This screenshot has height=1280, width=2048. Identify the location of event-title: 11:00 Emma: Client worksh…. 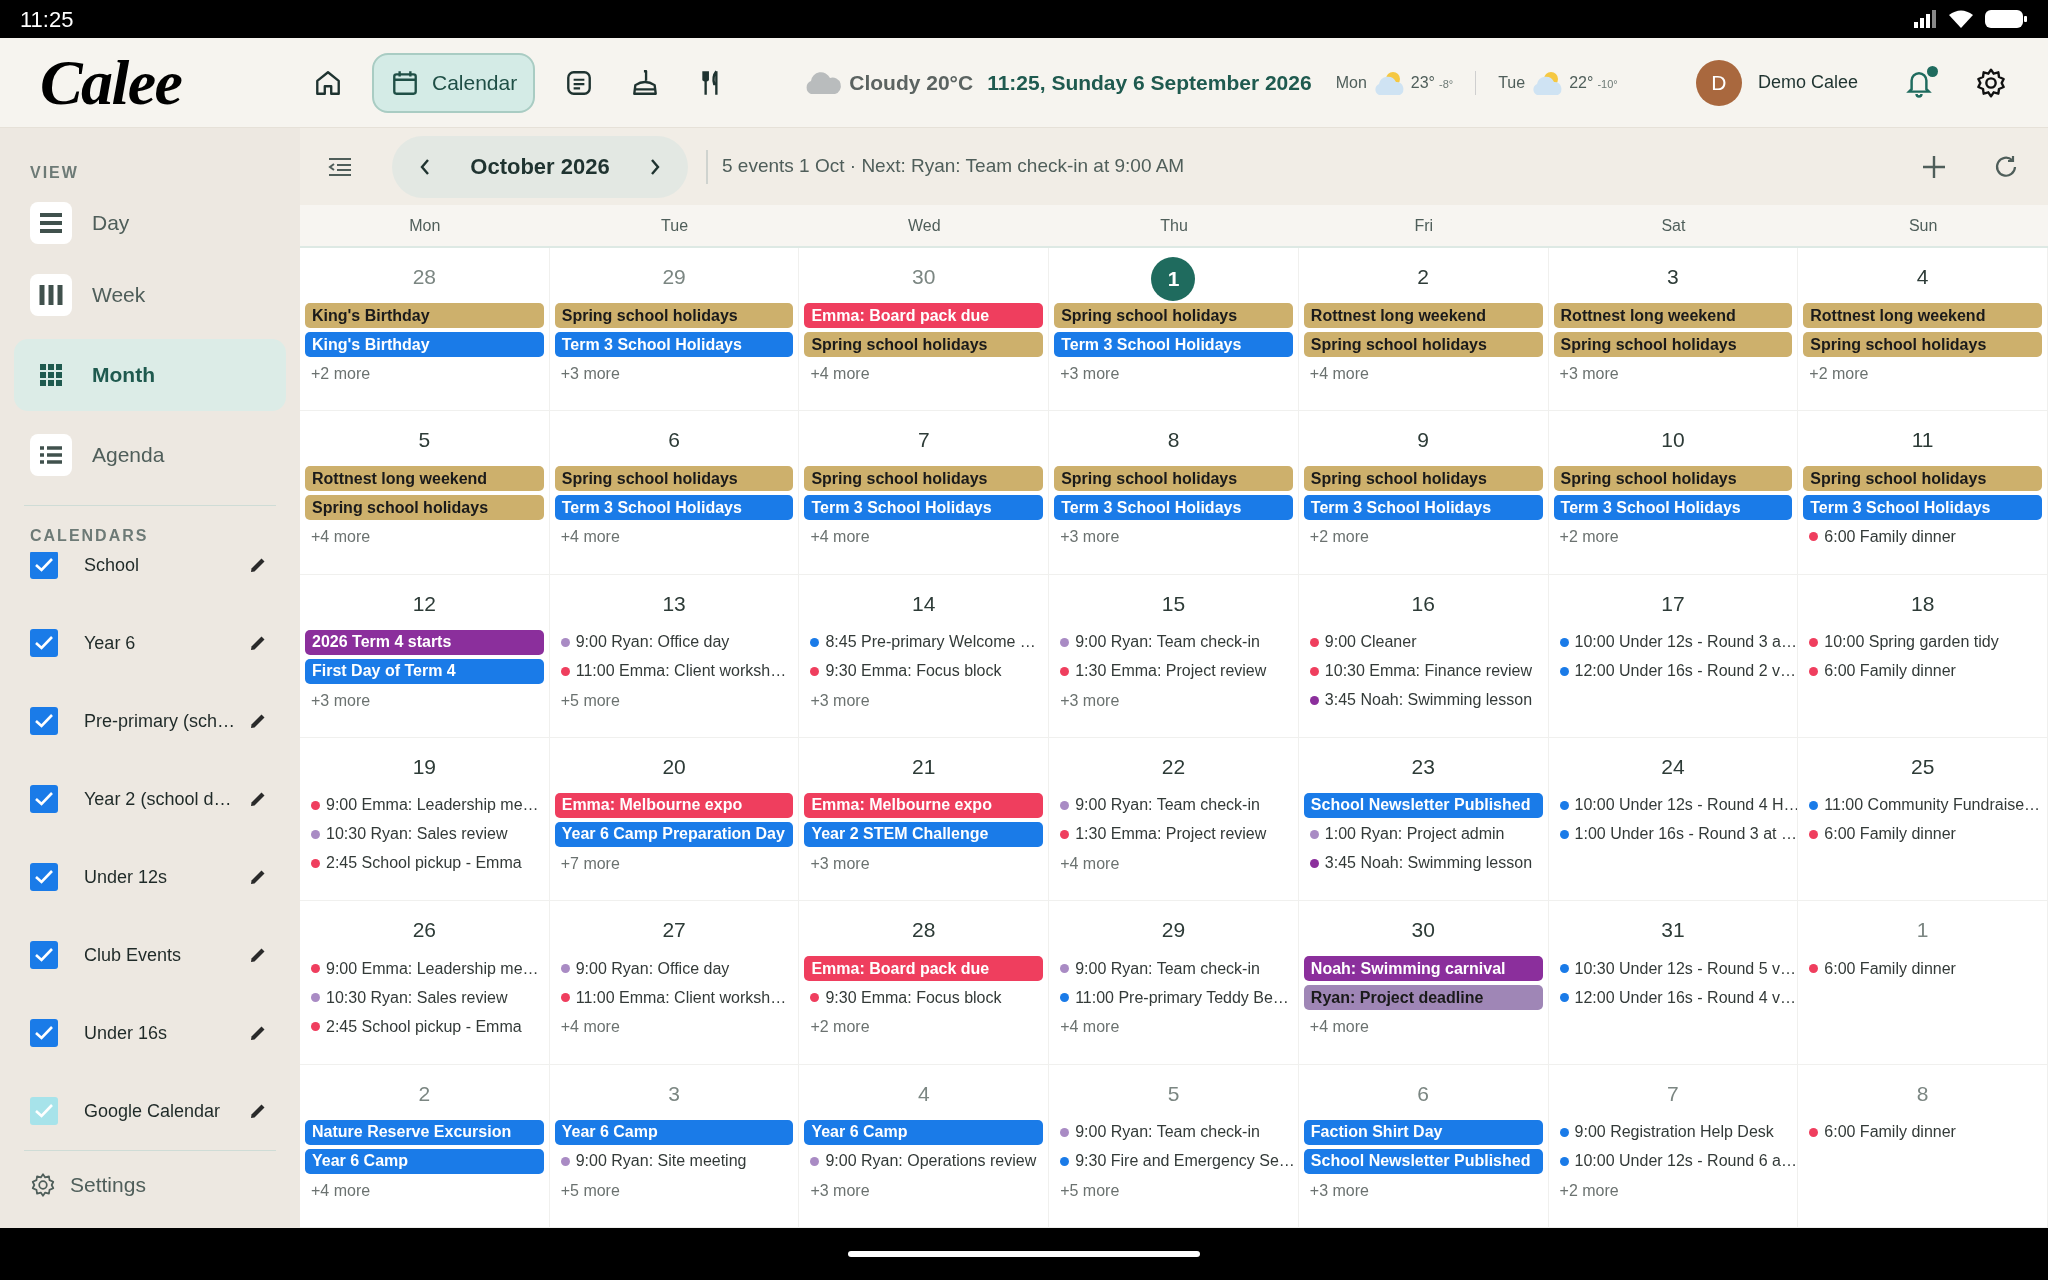
(681, 671).